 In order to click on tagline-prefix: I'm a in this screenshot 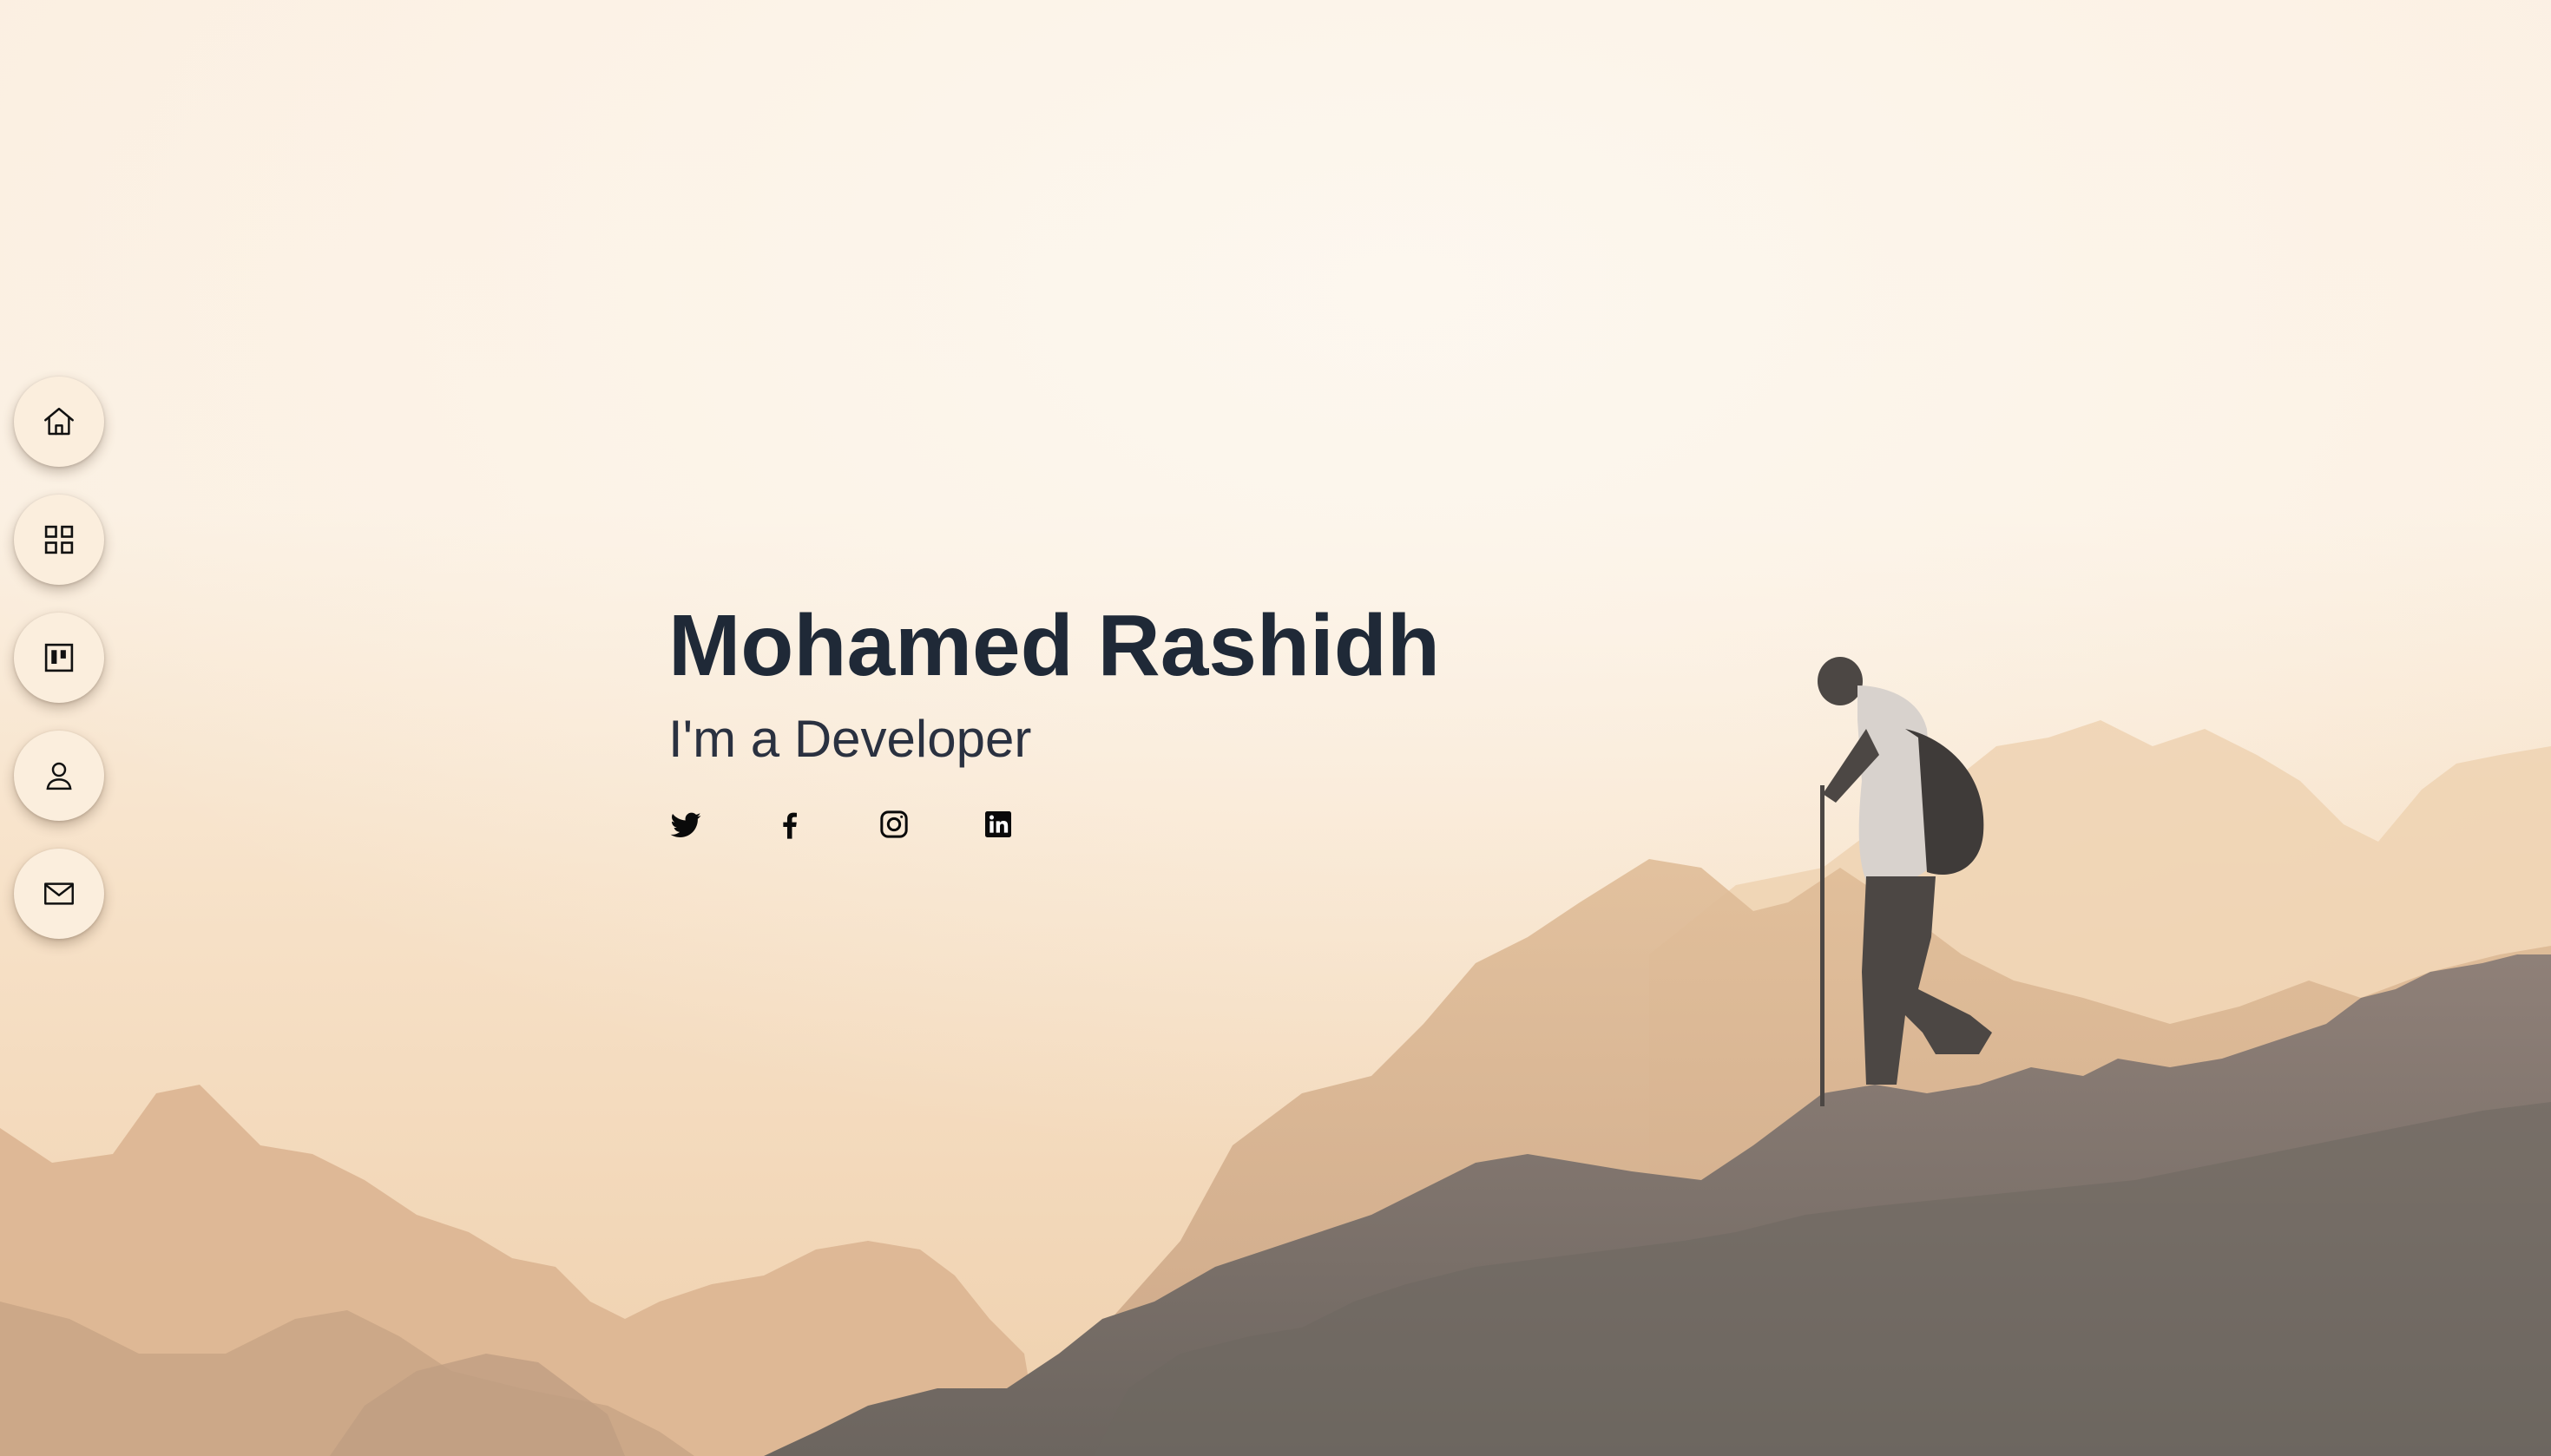, I will do `click(731, 739)`.